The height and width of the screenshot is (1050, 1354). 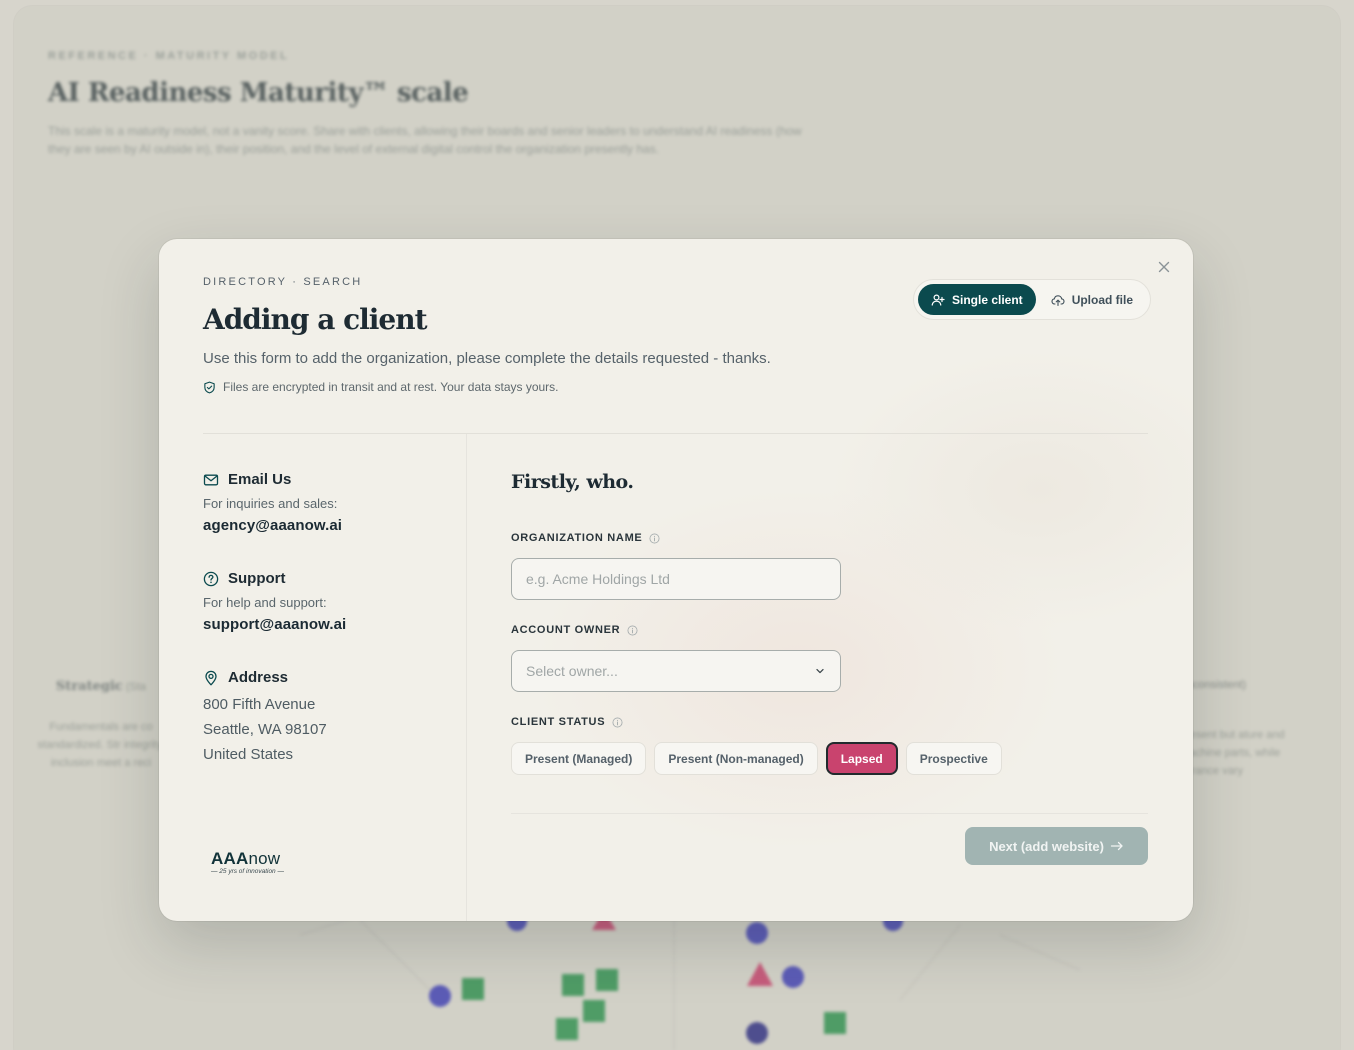 I want to click on org-name-input, so click(x=676, y=579).